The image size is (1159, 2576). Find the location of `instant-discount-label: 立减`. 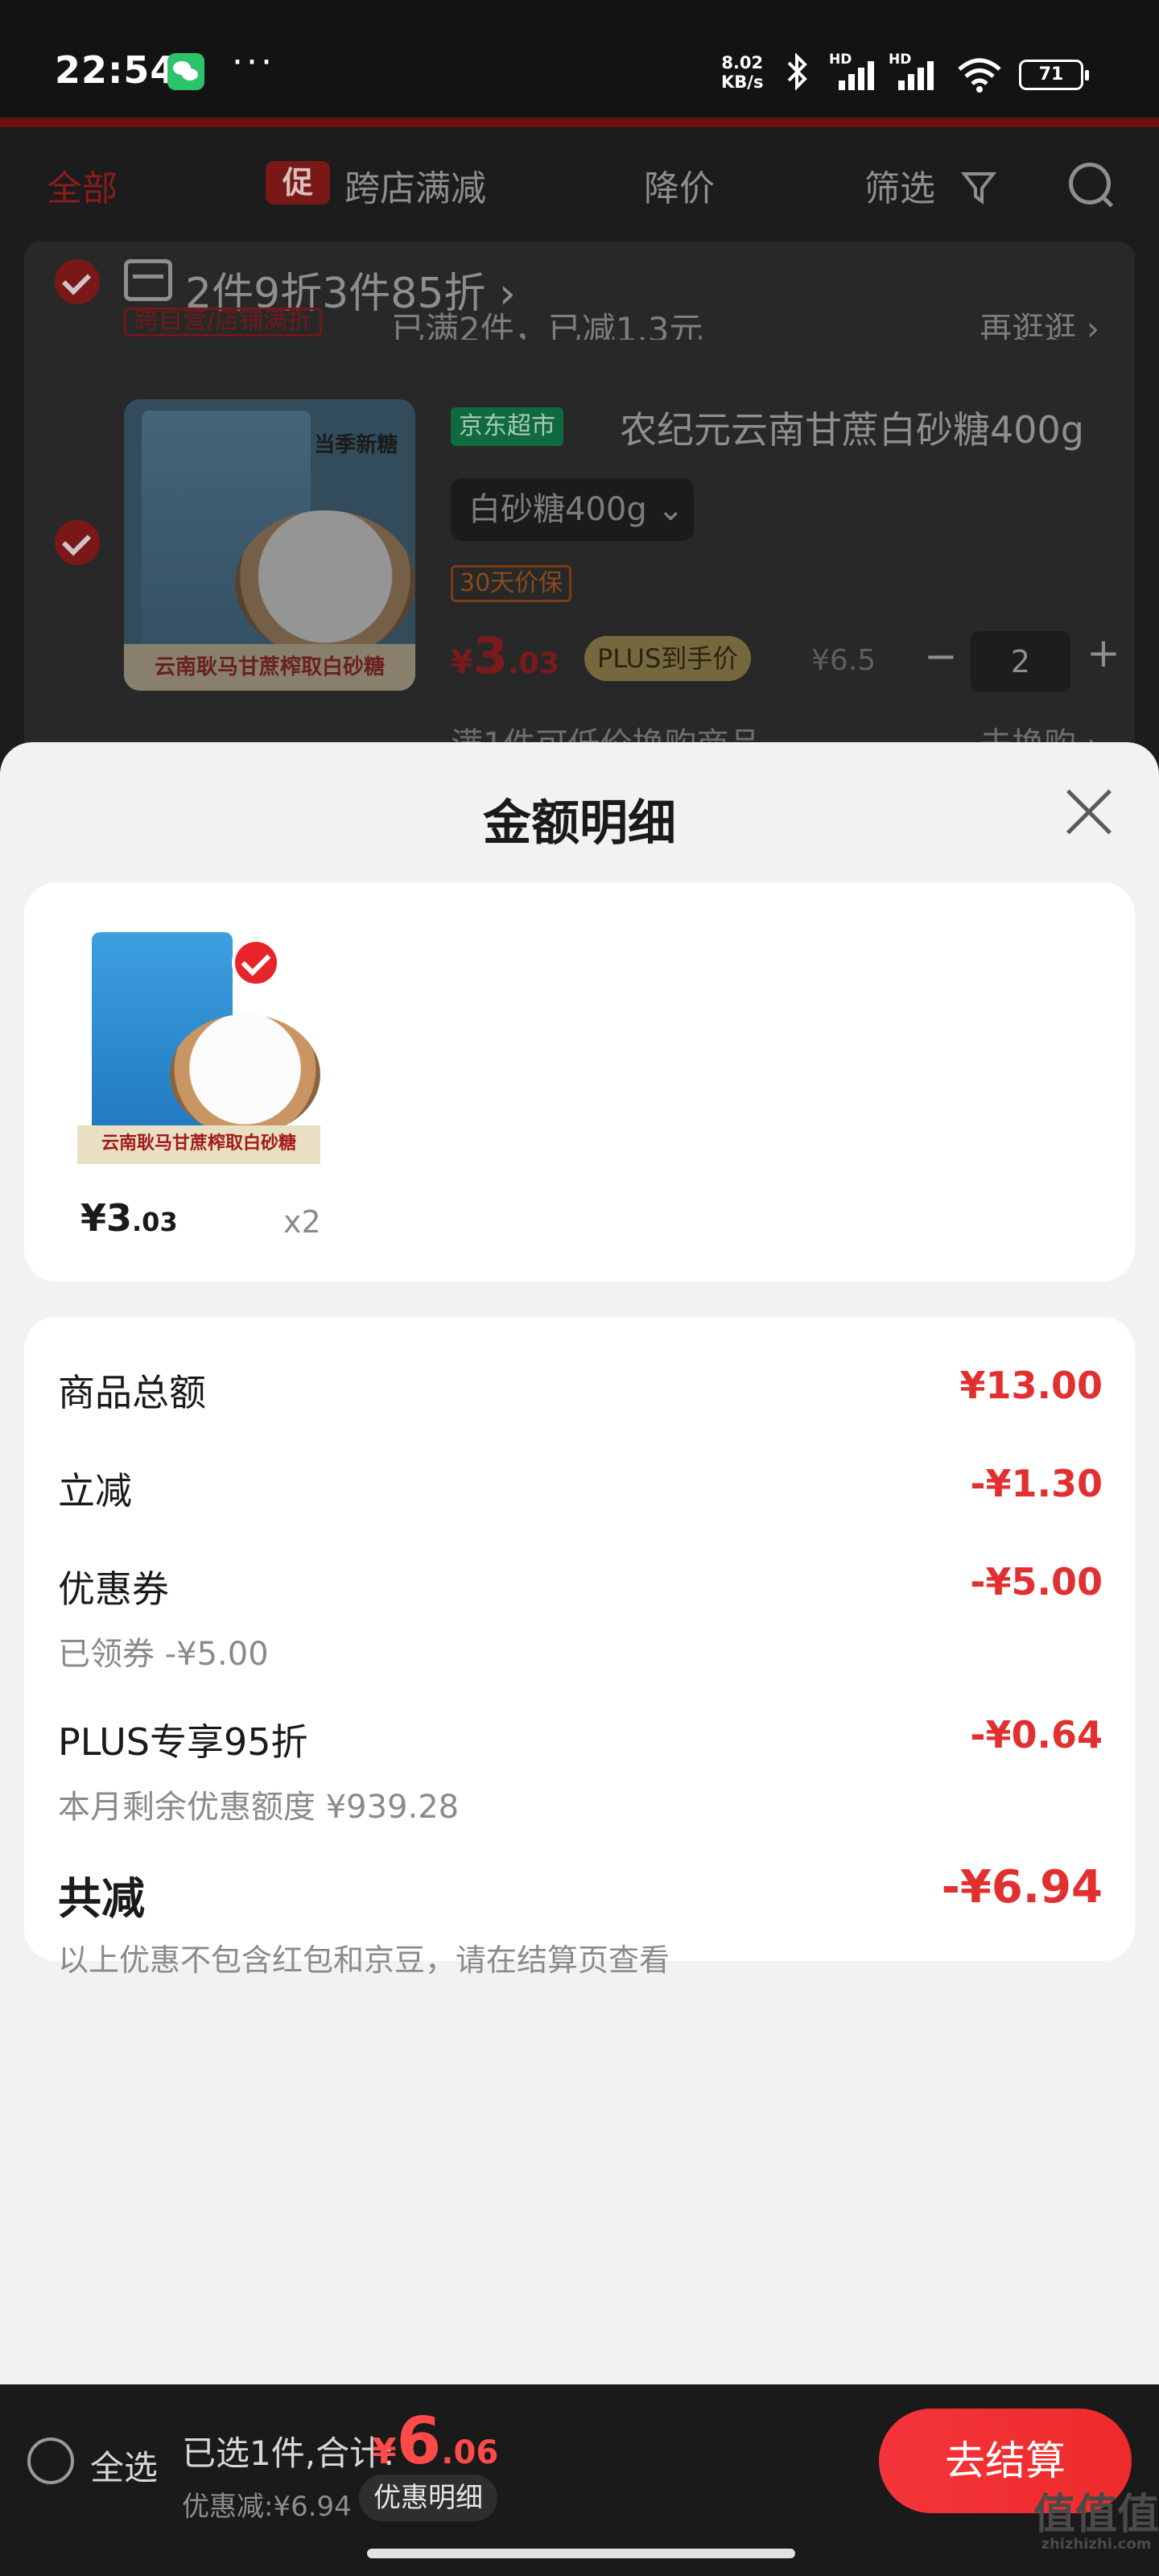

instant-discount-label: 立减 is located at coordinates (95, 1491).